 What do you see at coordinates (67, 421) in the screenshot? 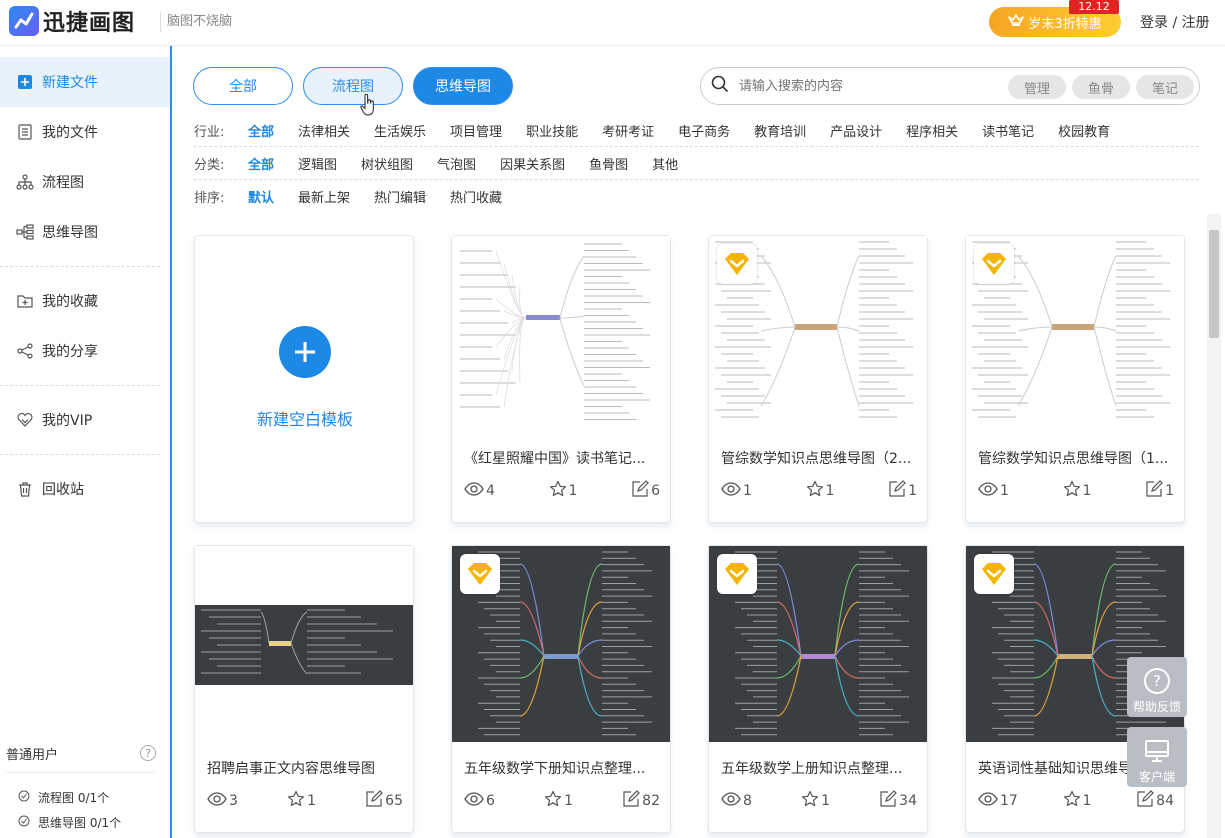
I see `sidebar-item-label: 我的VIP` at bounding box center [67, 421].